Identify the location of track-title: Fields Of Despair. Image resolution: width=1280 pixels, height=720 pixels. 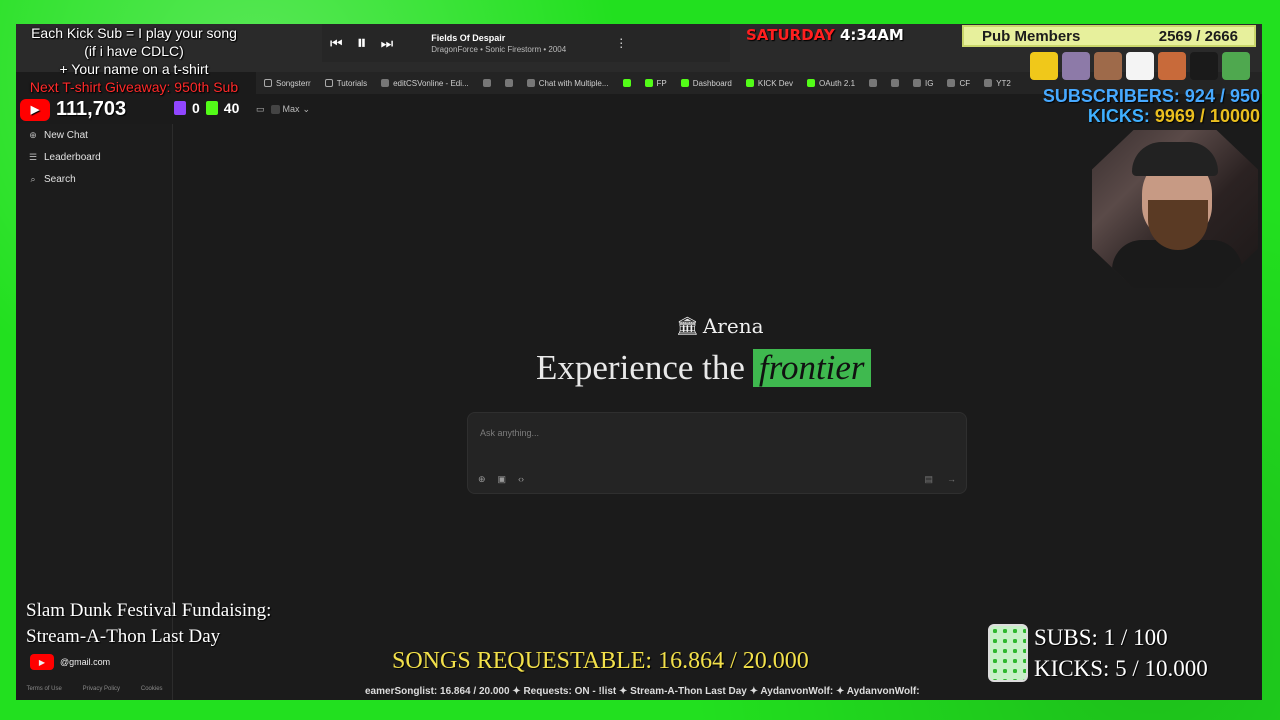
(468, 37).